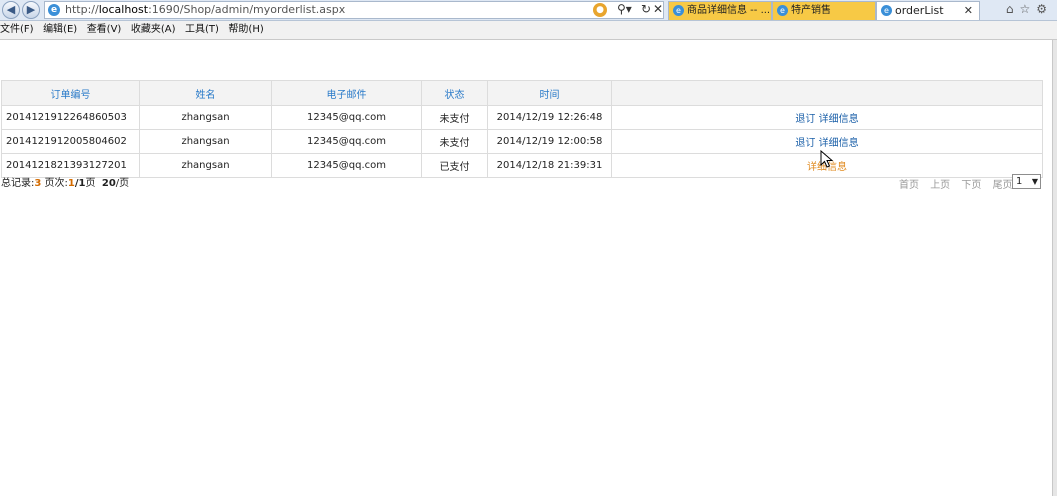 The height and width of the screenshot is (496, 1057). What do you see at coordinates (107, 30) in the screenshot?
I see `menu-view: 查看(V)` at bounding box center [107, 30].